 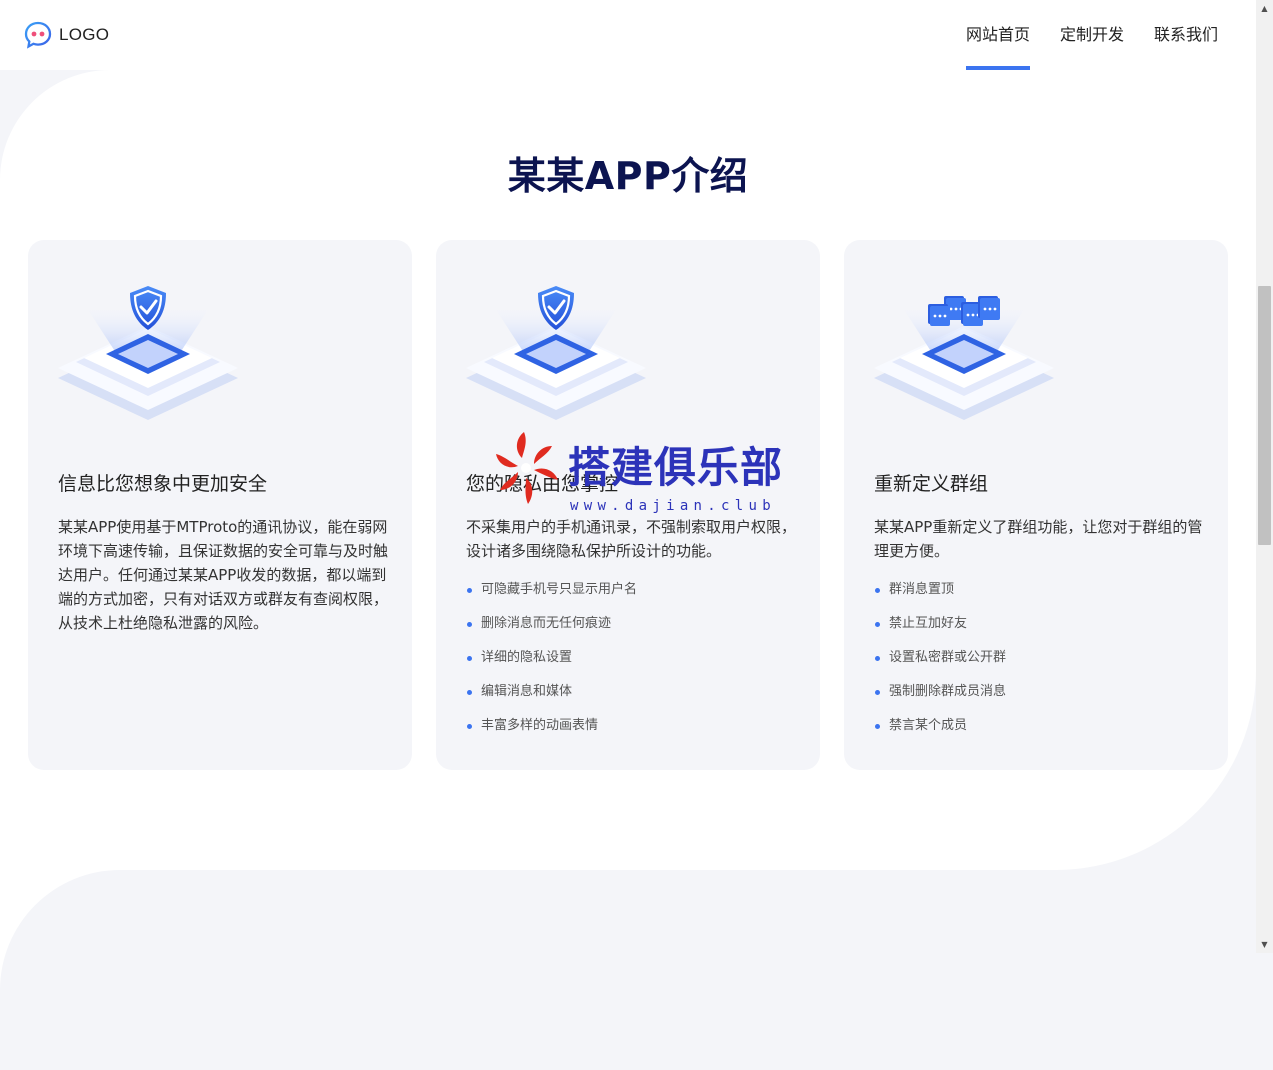 I want to click on scrollbar-thumb, so click(x=1264, y=415).